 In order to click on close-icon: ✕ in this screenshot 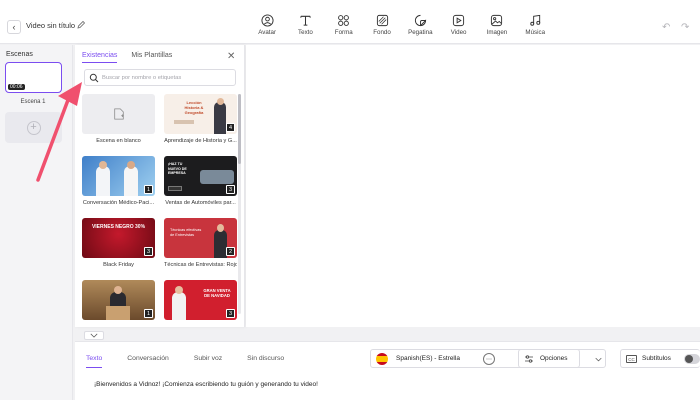, I will do `click(231, 56)`.